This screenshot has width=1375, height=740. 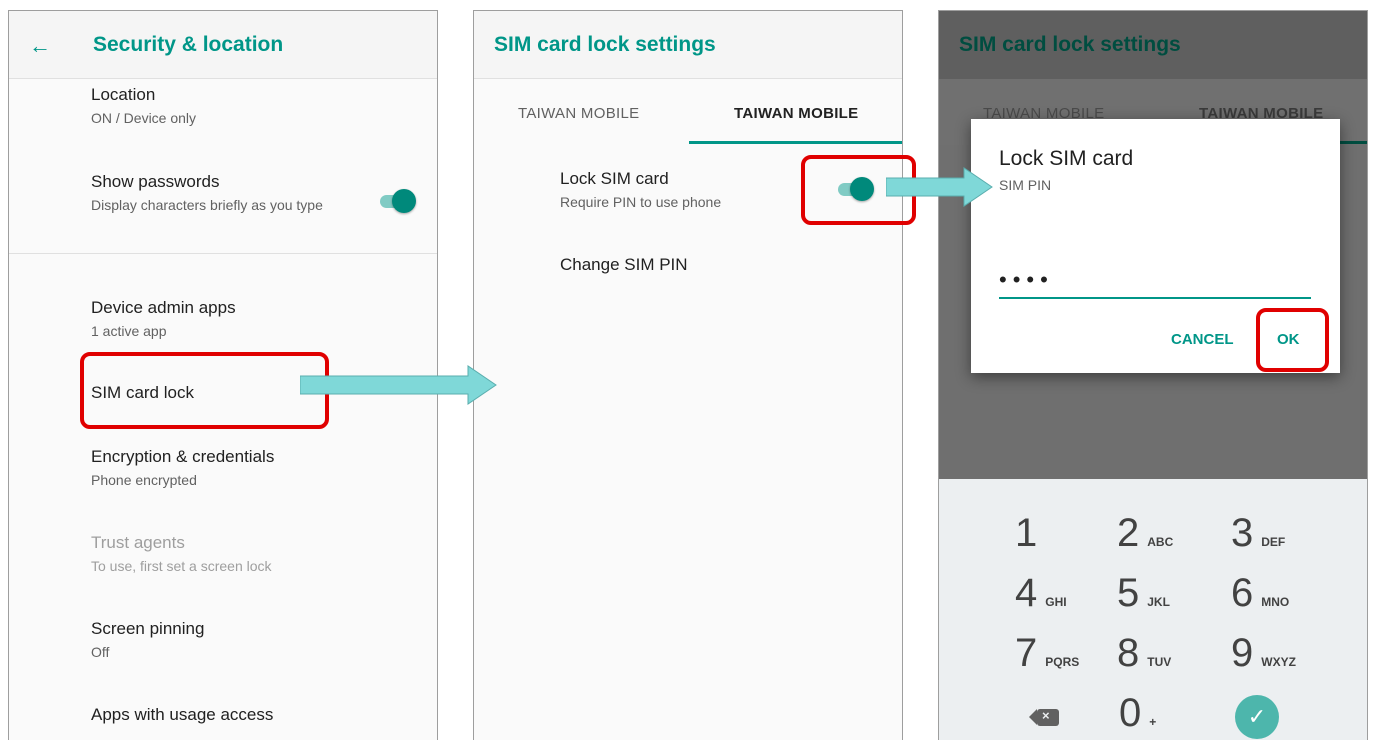 I want to click on setting-title: Device admin apps, so click(x=163, y=307).